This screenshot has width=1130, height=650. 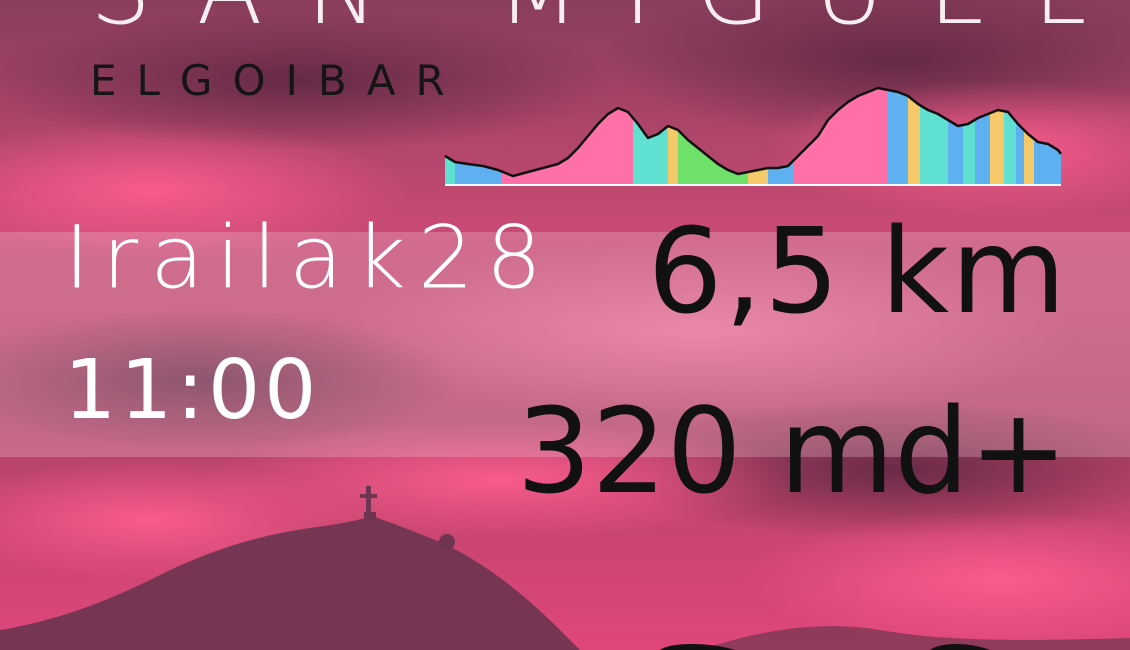 What do you see at coordinates (792, 451) in the screenshot?
I see `event-elevation-gain: 320 md+` at bounding box center [792, 451].